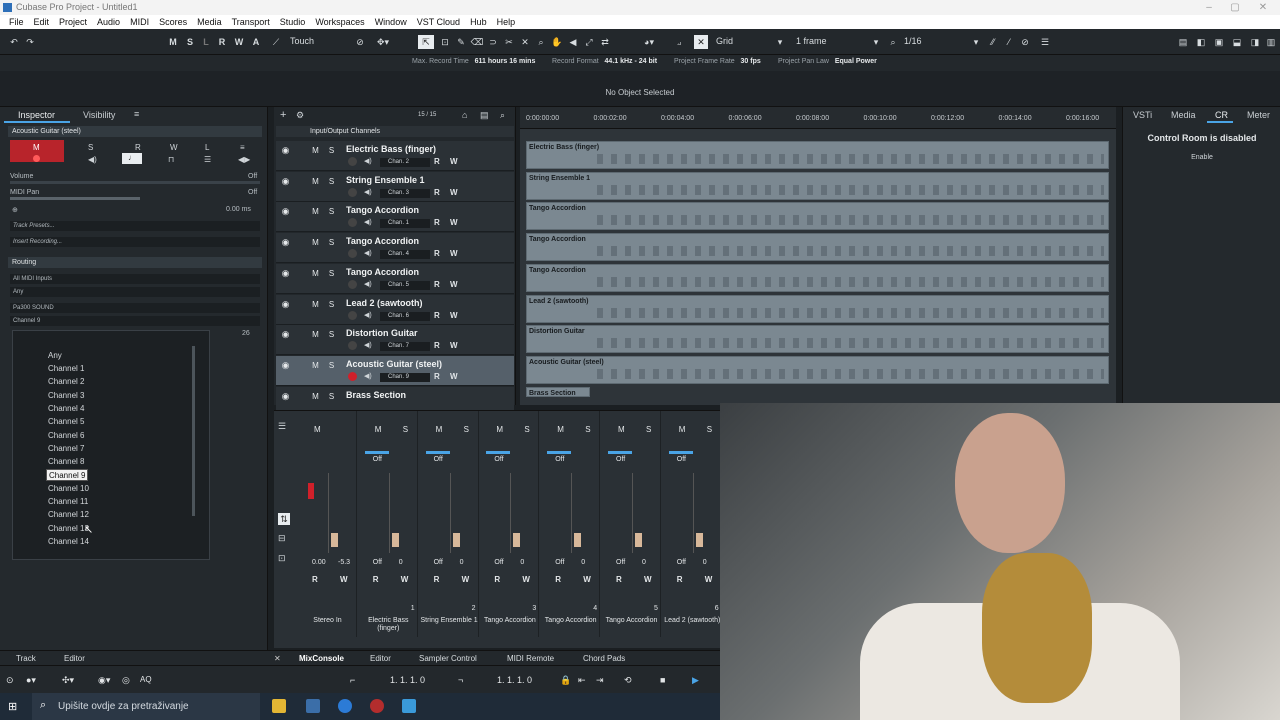  Describe the element at coordinates (620, 452) in the screenshot. I see `pan-indicator` at that location.